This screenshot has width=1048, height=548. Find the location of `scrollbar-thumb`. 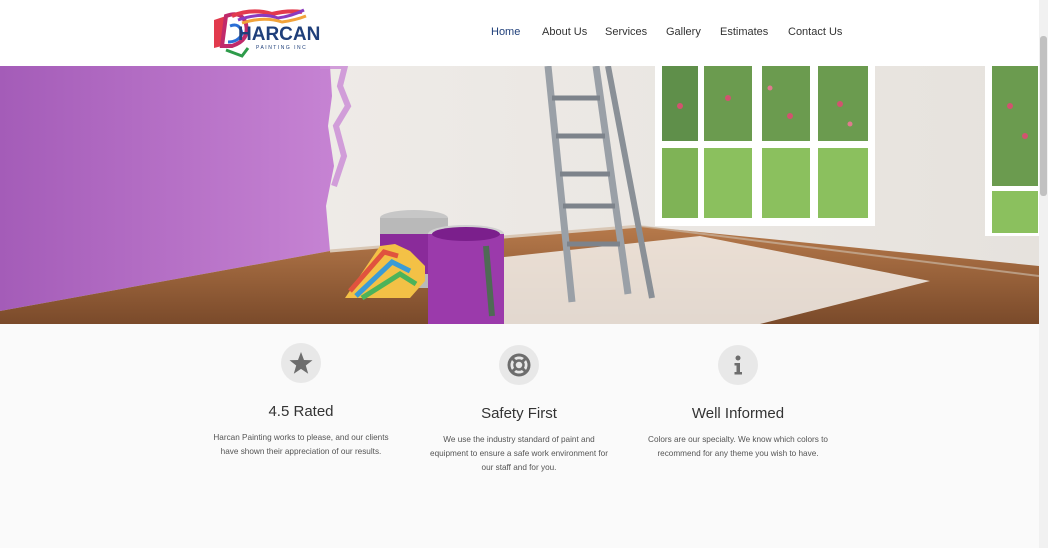

scrollbar-thumb is located at coordinates (1043, 116).